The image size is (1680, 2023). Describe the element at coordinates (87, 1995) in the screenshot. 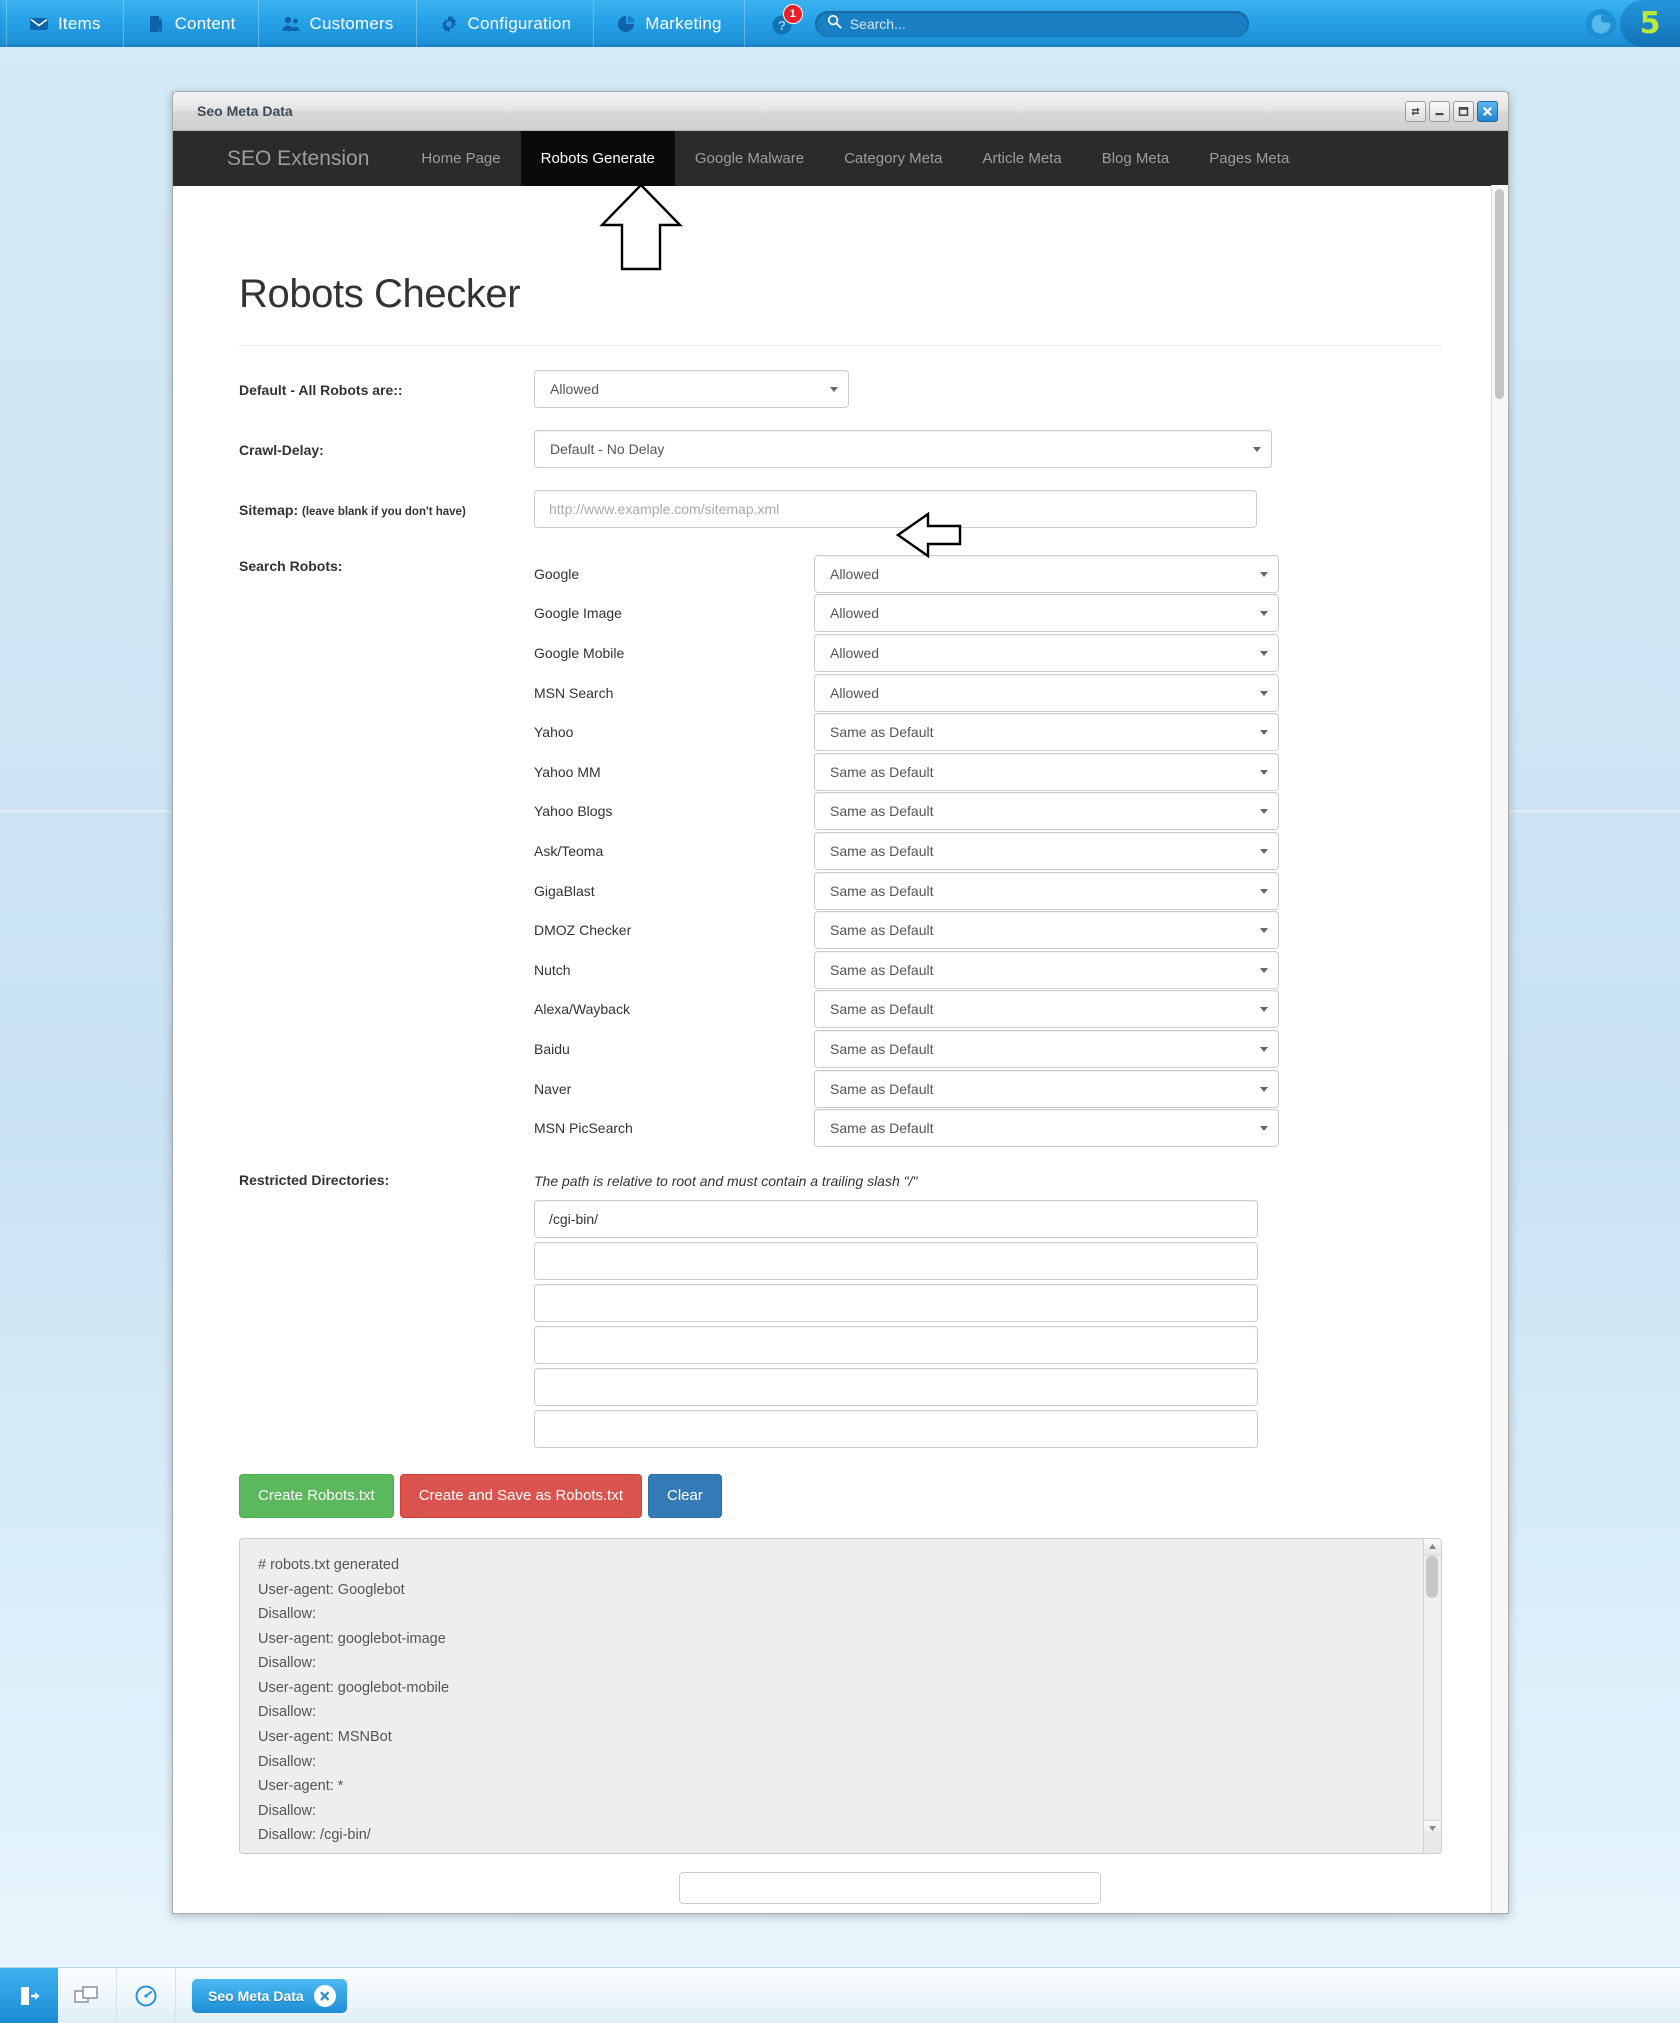

I see `windows-icon` at that location.